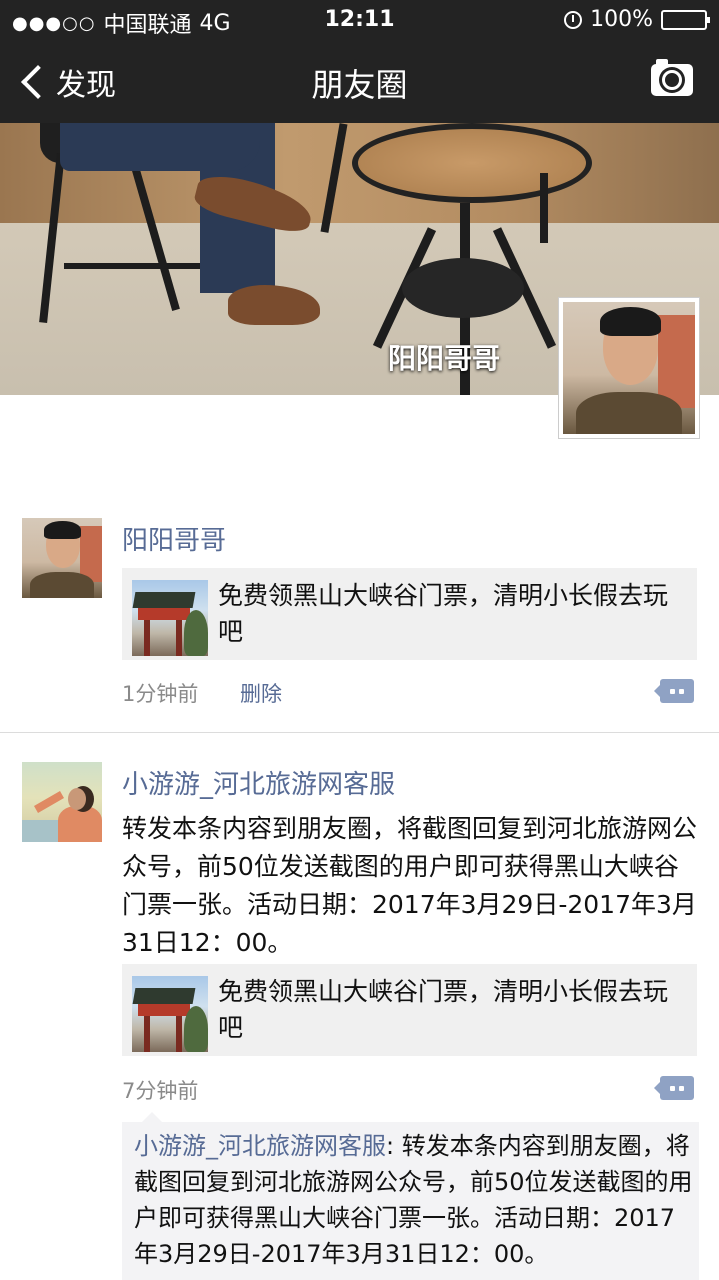 This screenshot has height=1280, width=719. I want to click on nav-bar: 发现 朋友圈, so click(359, 81).